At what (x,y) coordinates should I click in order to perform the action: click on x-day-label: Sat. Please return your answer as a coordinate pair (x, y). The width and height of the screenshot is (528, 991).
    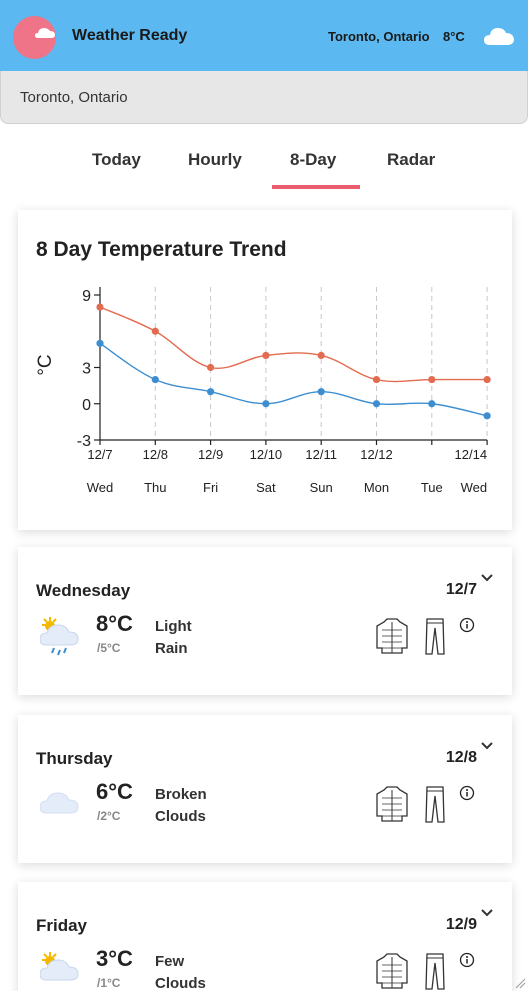
    Looking at the image, I should click on (266, 487).